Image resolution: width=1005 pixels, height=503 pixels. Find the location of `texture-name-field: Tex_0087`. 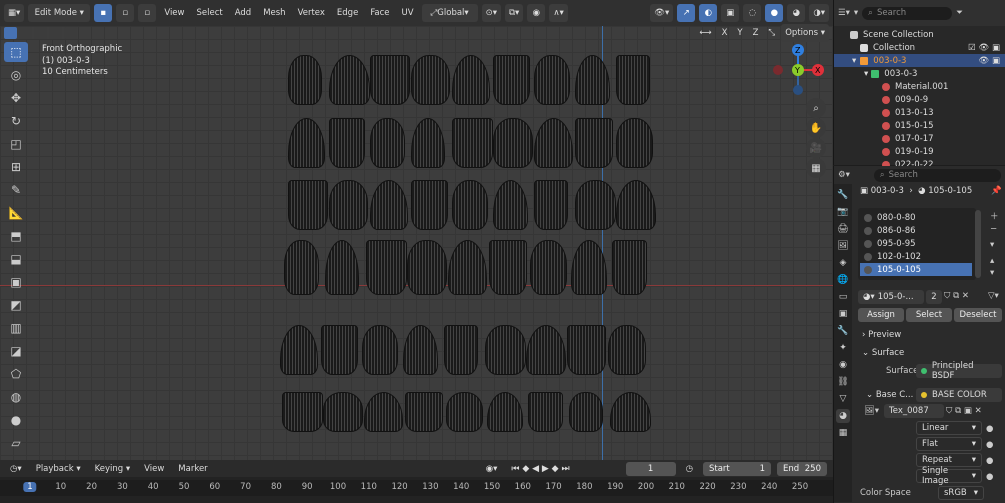

texture-name-field: Tex_0087 is located at coordinates (914, 411).